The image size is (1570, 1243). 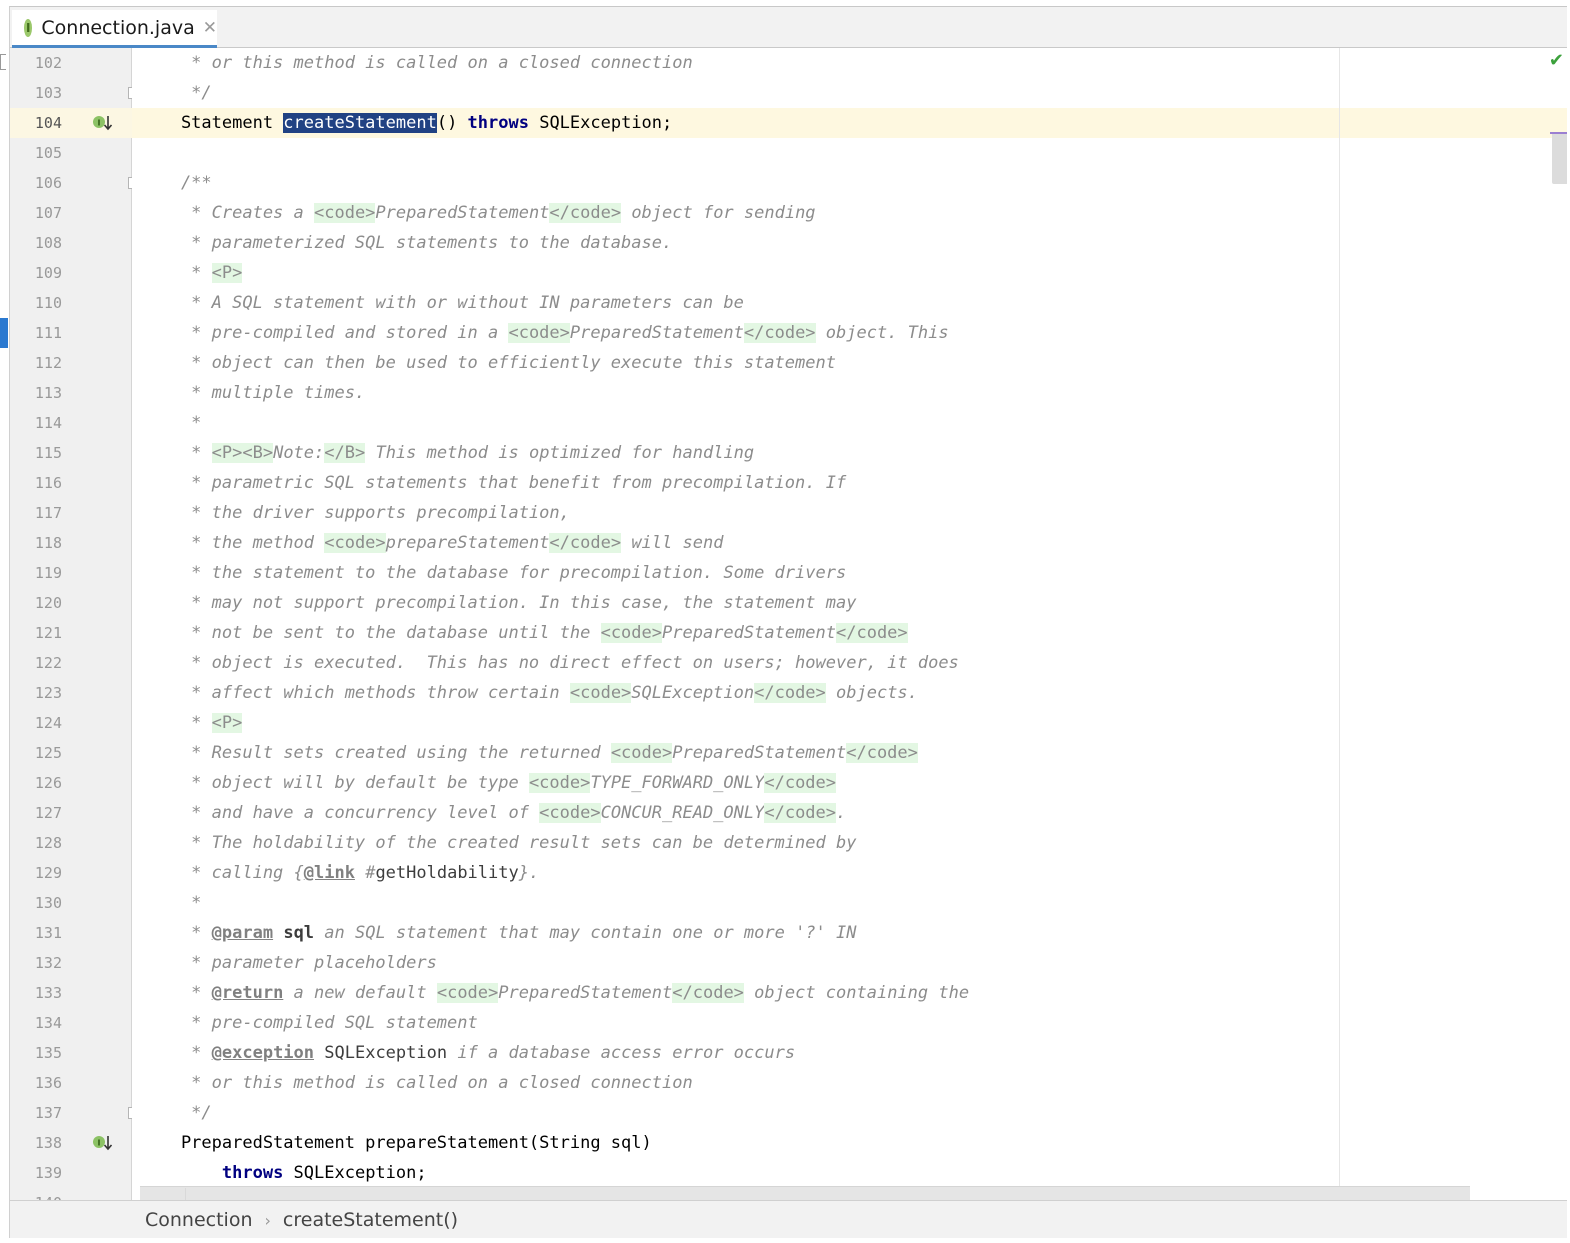 I want to click on line-number: 136, so click(x=36, y=1083).